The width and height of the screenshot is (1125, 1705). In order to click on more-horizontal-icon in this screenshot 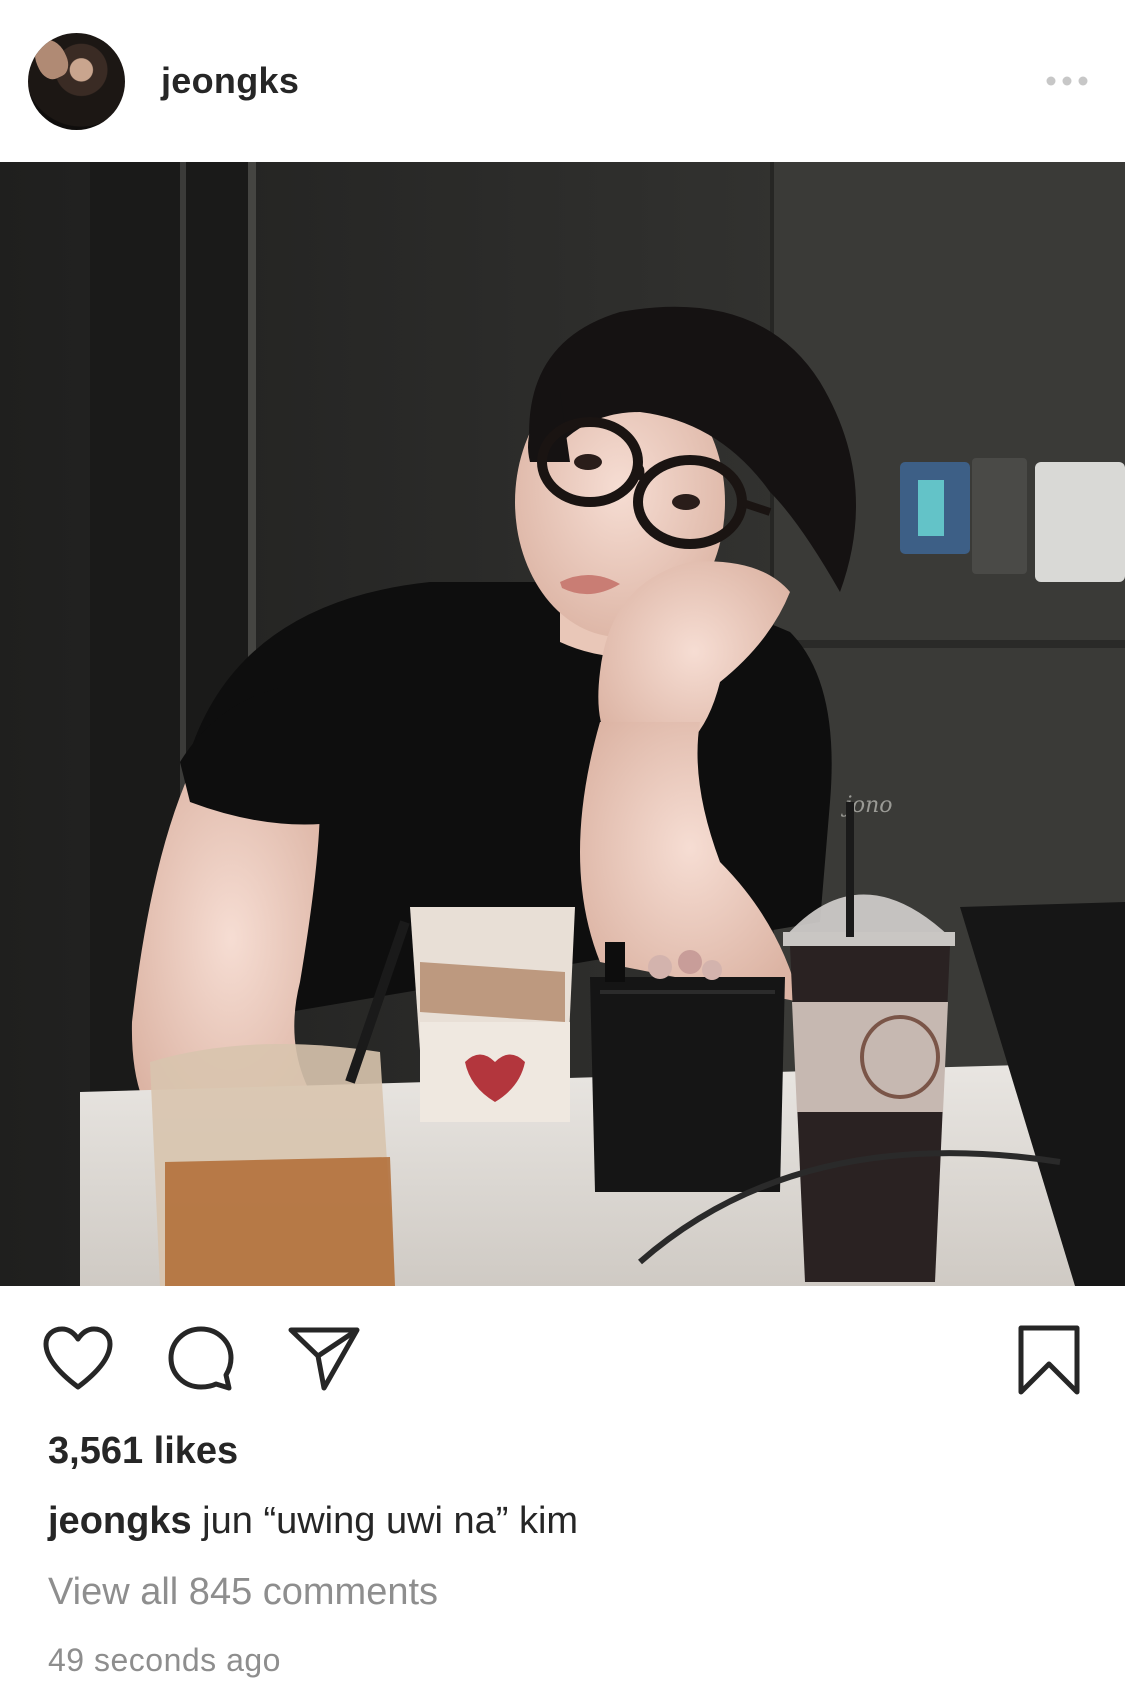, I will do `click(1067, 81)`.